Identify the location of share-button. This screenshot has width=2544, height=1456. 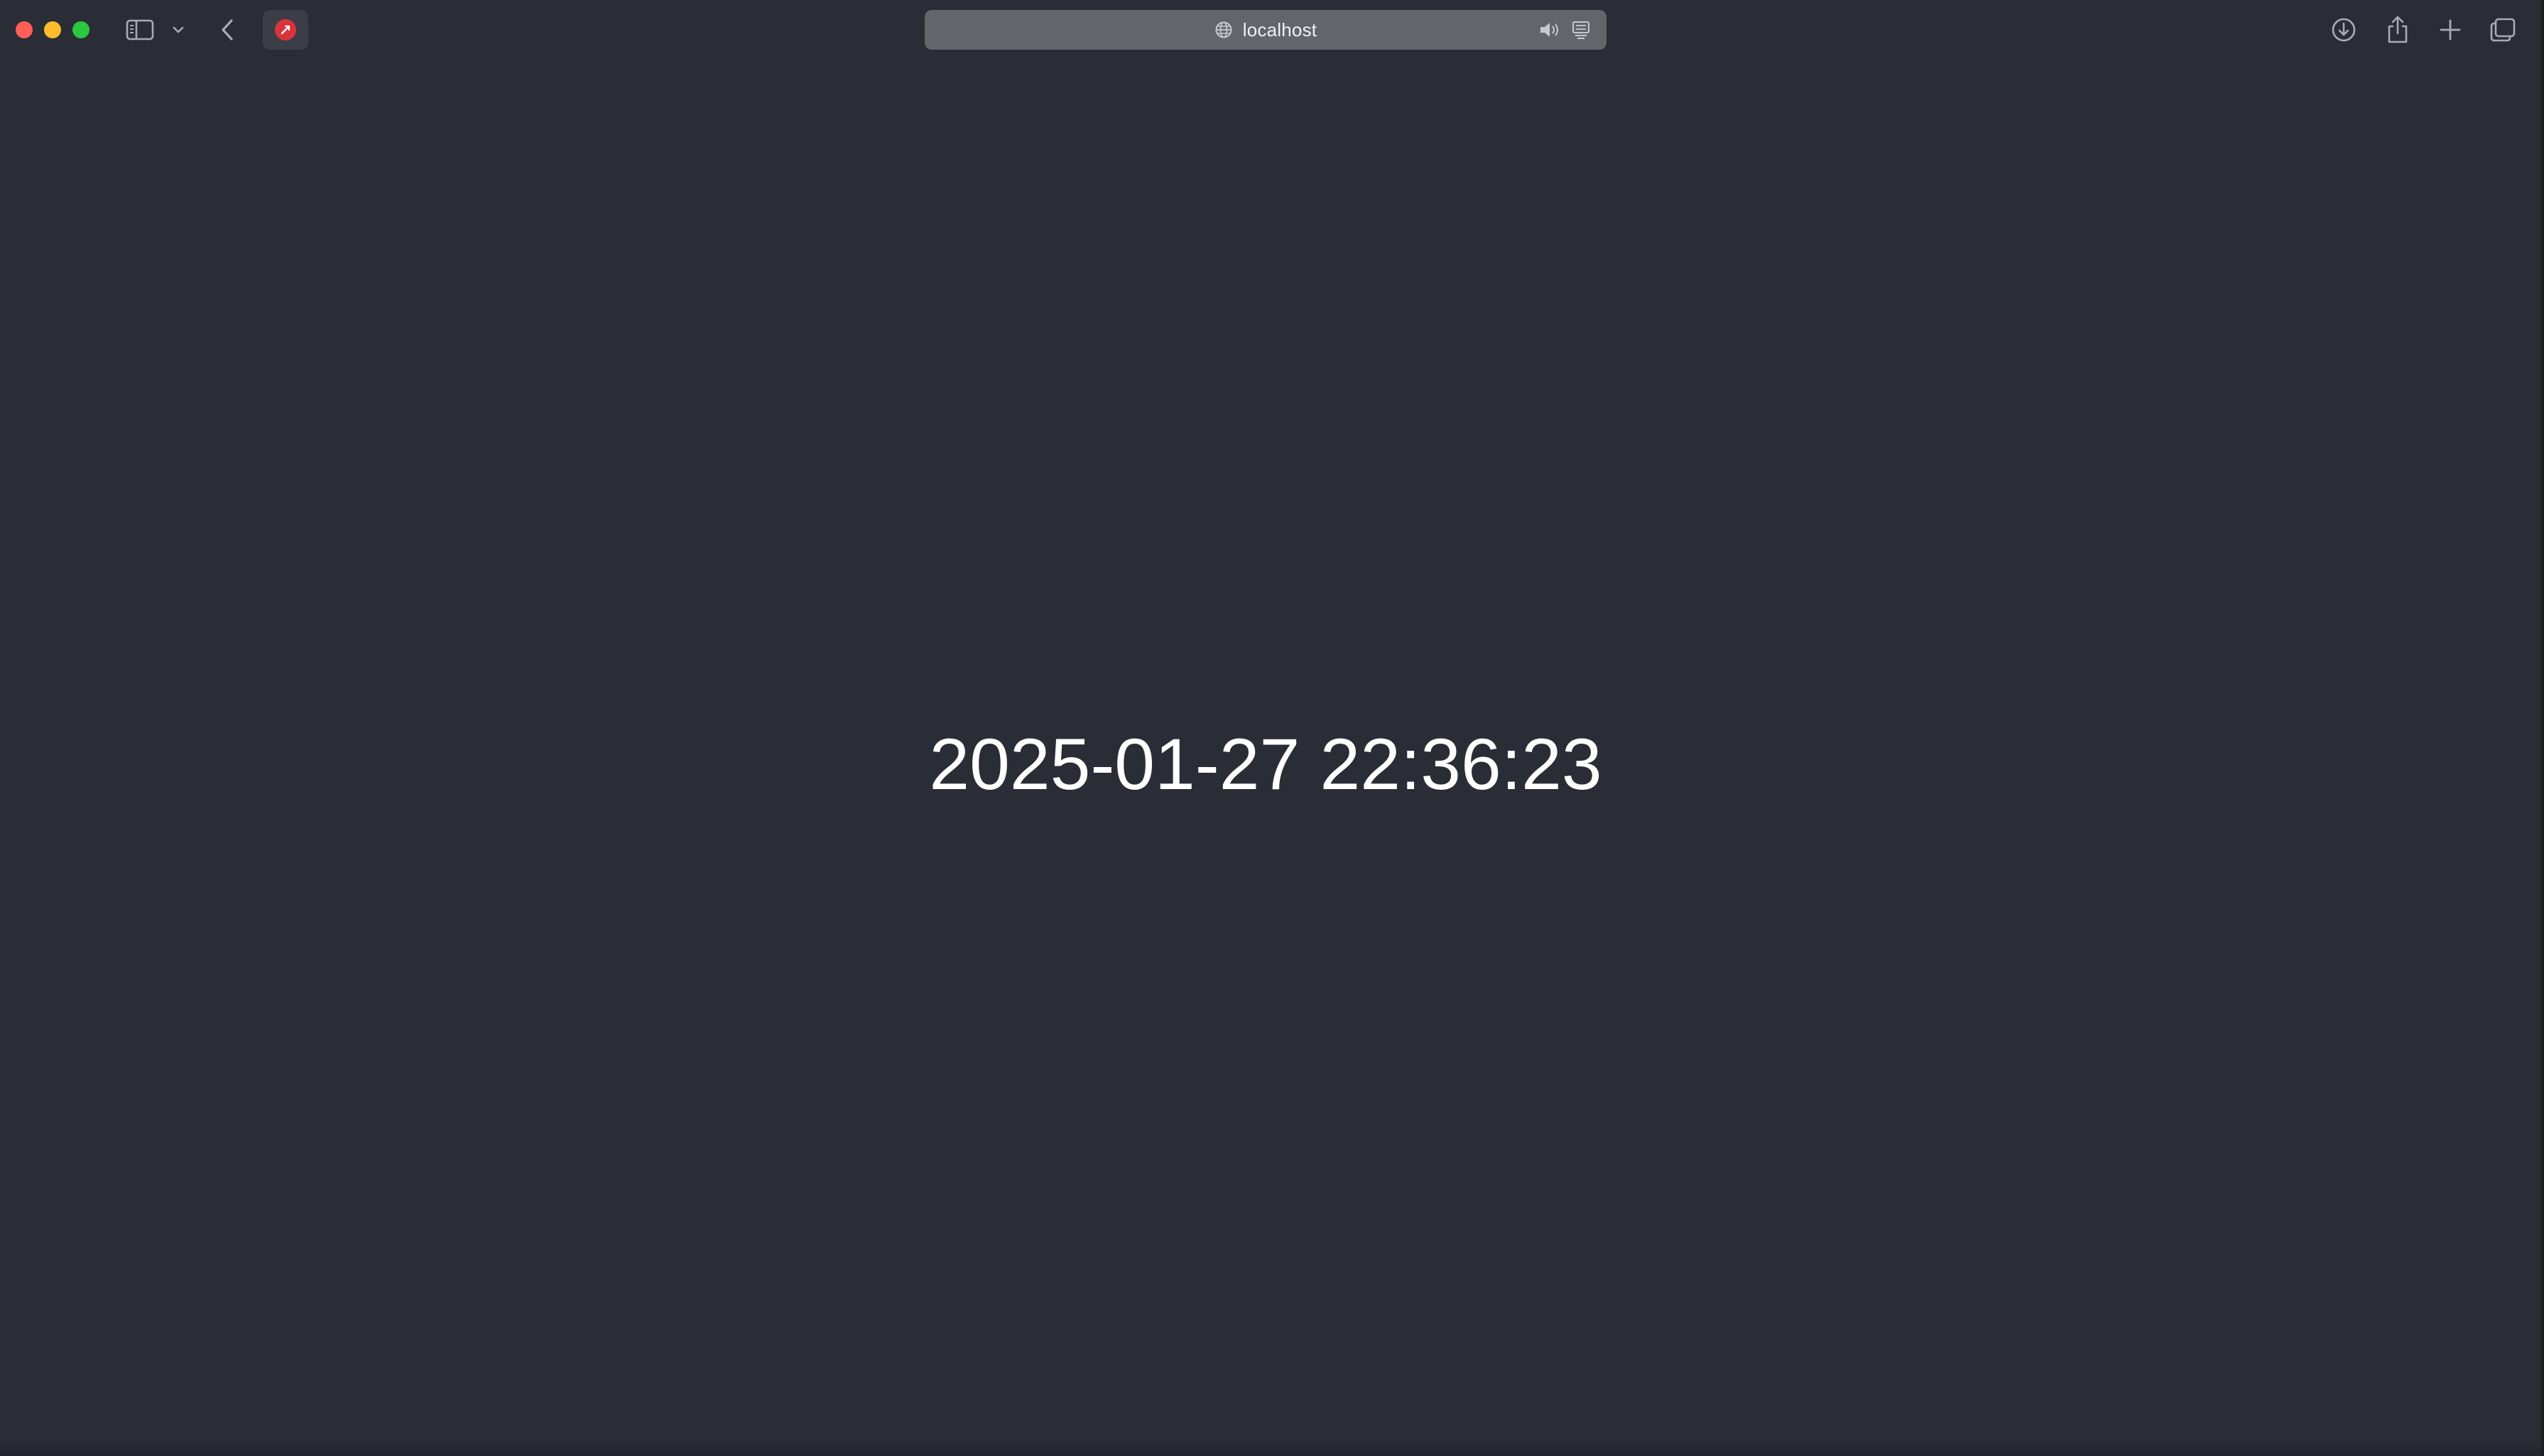
(2398, 30).